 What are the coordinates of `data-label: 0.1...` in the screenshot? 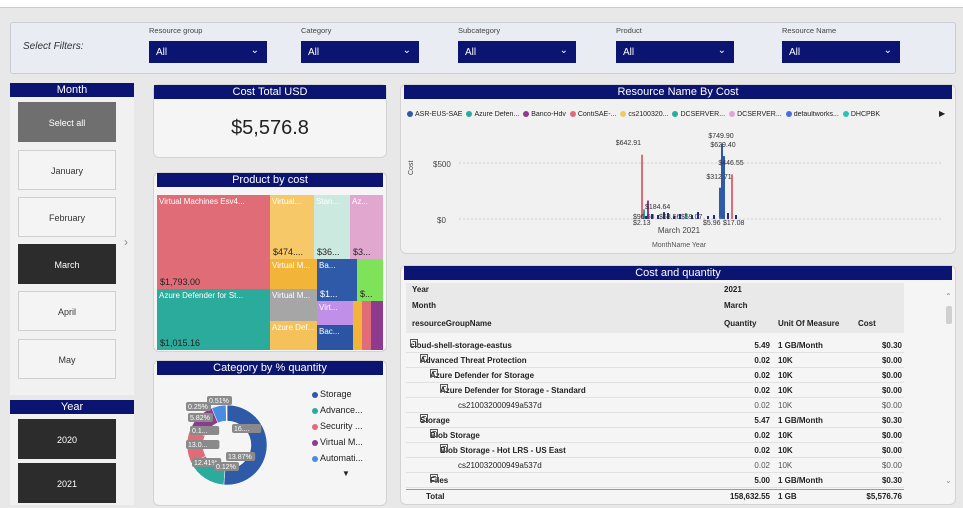 It's located at (200, 431).